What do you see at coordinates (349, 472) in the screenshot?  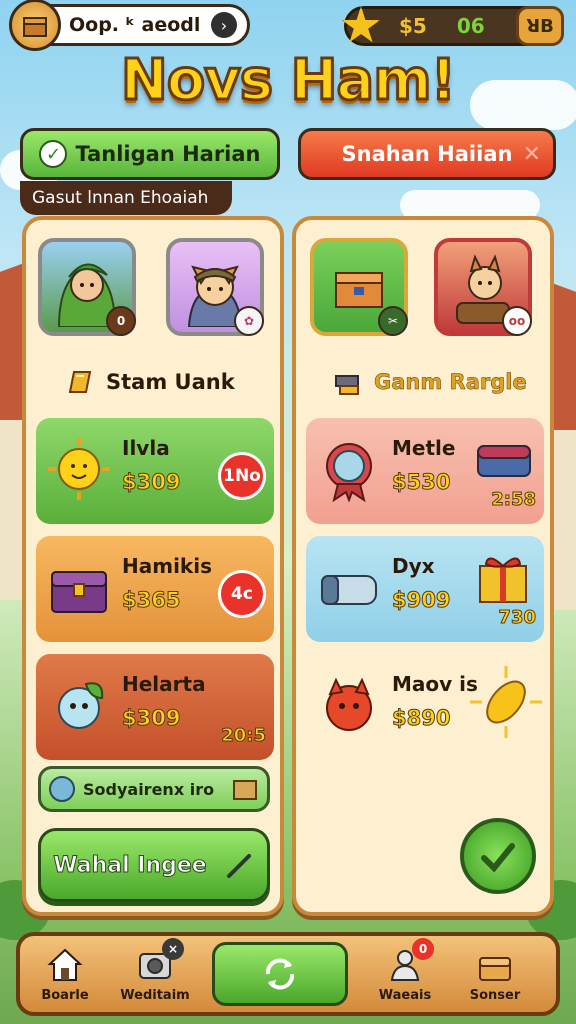 I see `medal-creature-icon` at bounding box center [349, 472].